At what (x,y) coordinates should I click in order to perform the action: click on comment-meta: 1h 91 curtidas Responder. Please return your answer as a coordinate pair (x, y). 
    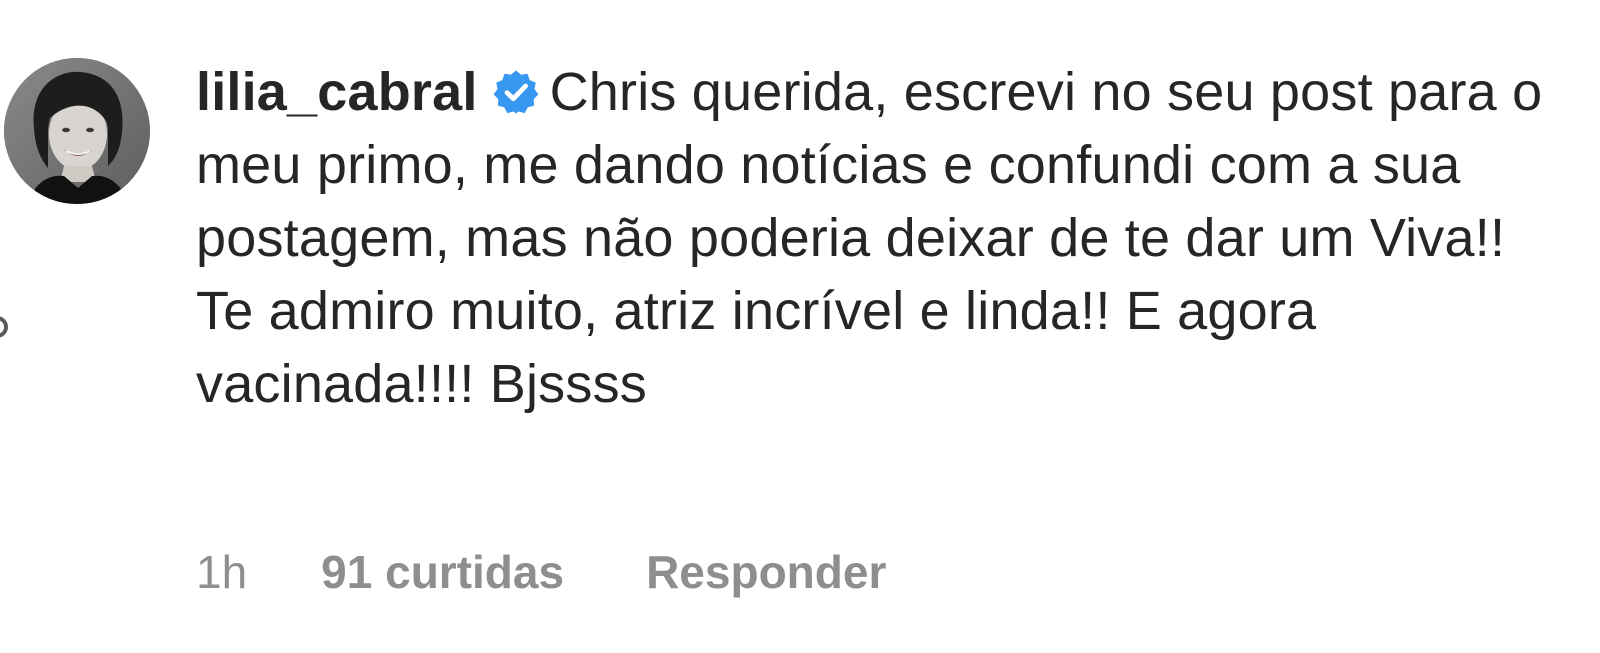
    Looking at the image, I should click on (541, 572).